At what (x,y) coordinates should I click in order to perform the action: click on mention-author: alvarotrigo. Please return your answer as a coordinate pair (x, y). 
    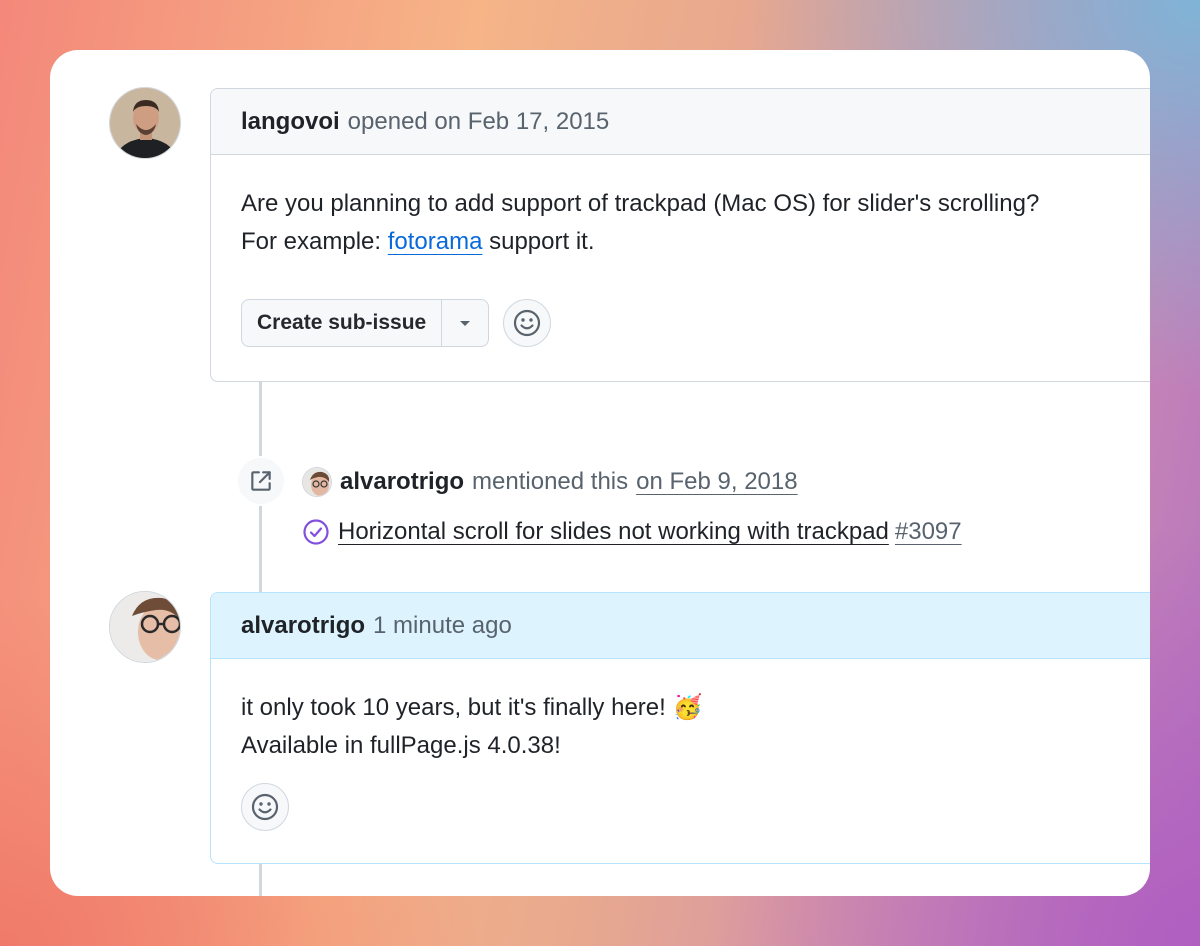
    Looking at the image, I should click on (402, 482).